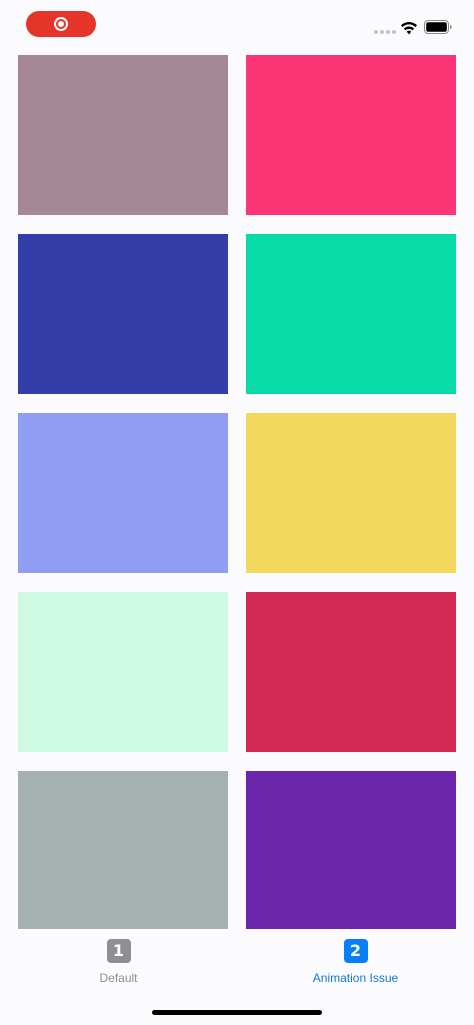  I want to click on tab-animation-issue: 2 Animation Issue, so click(355, 962).